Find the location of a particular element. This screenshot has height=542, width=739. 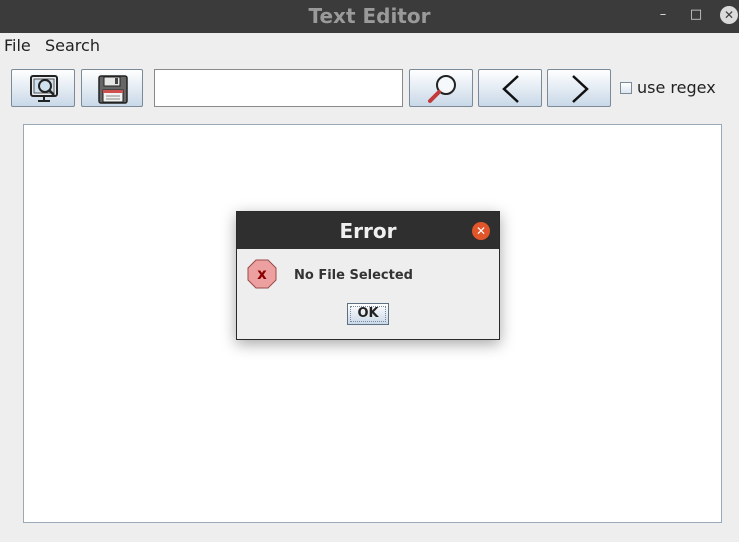

floppy-disk-icon is located at coordinates (113, 89).